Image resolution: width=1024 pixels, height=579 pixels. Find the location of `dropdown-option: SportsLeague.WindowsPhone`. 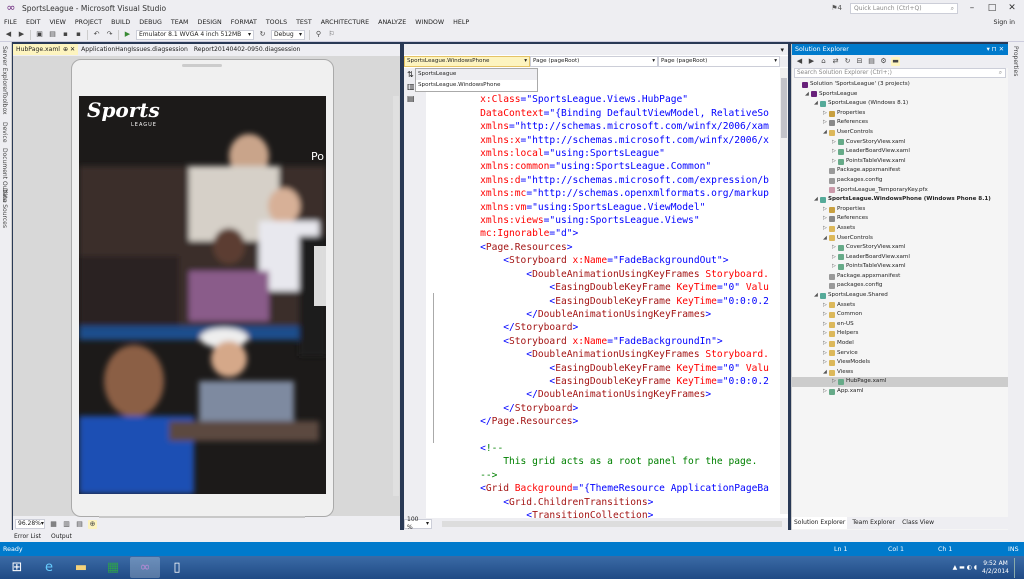

dropdown-option: SportsLeague.WindowsPhone is located at coordinates (476, 85).